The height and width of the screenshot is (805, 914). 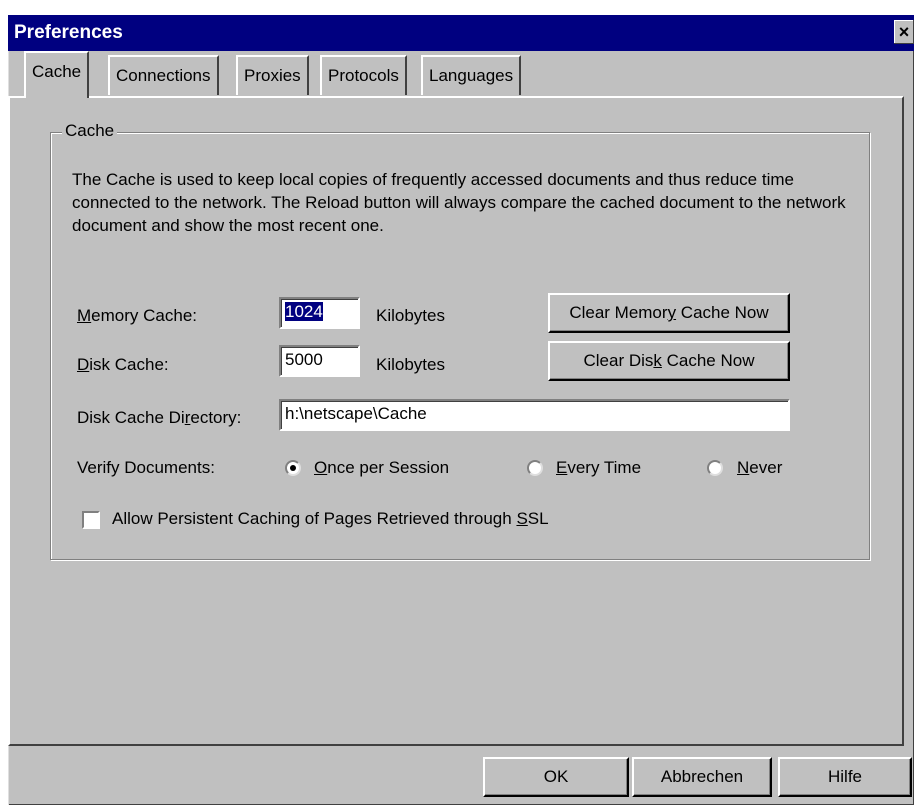 What do you see at coordinates (410, 315) in the screenshot?
I see `memory-cache-unit: Kilobytes` at bounding box center [410, 315].